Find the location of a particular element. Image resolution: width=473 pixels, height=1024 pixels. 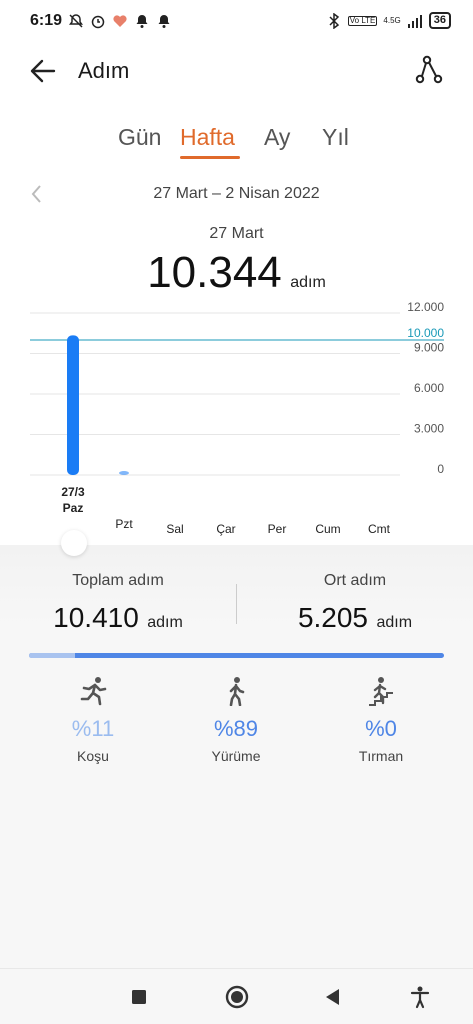

activity-breakdown: %11 Koşu %89 Yürüme %0 Tırman is located at coordinates (236, 721).